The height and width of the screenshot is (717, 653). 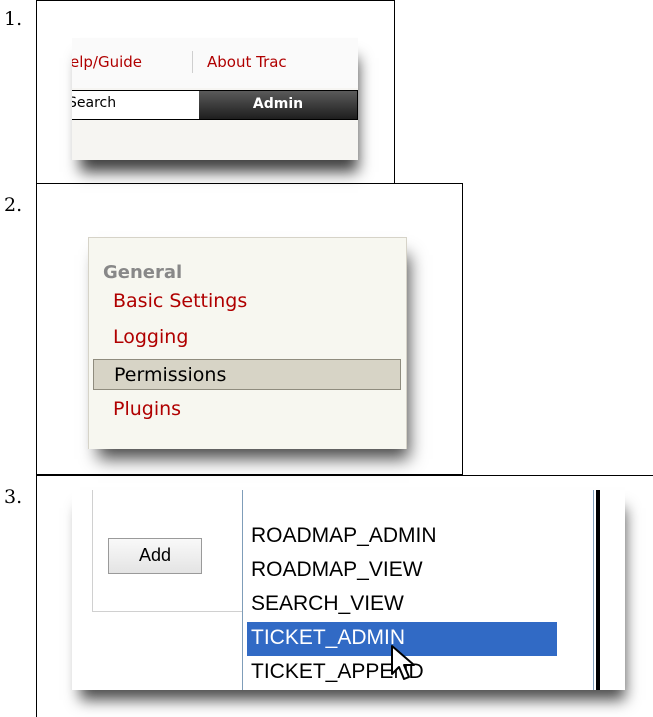 What do you see at coordinates (13, 497) in the screenshot?
I see `step-number-3: 3.` at bounding box center [13, 497].